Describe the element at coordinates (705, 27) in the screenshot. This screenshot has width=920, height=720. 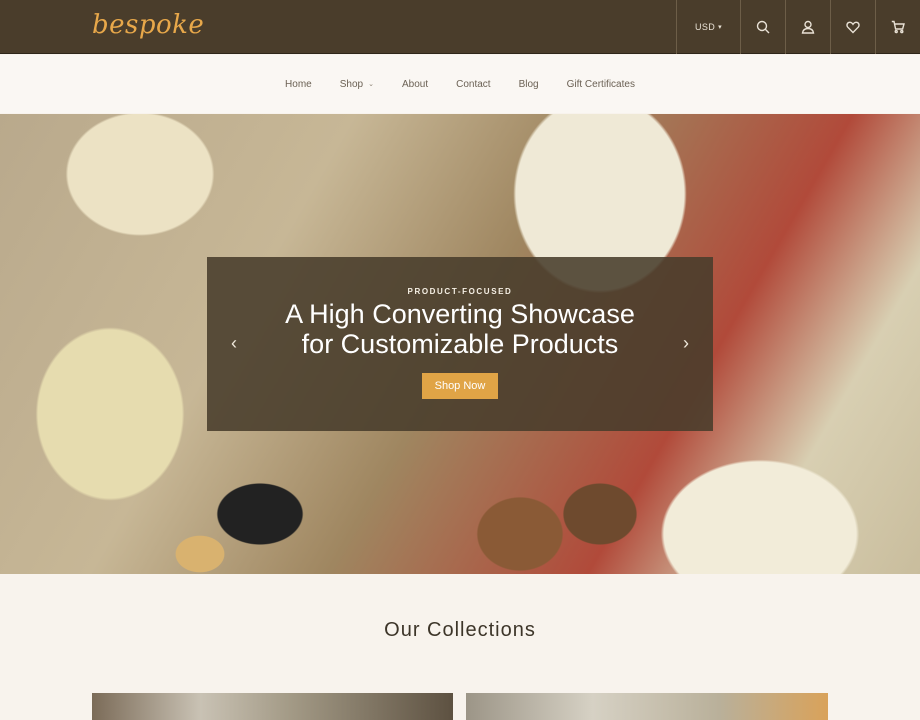
I see `currency-label: USD` at that location.